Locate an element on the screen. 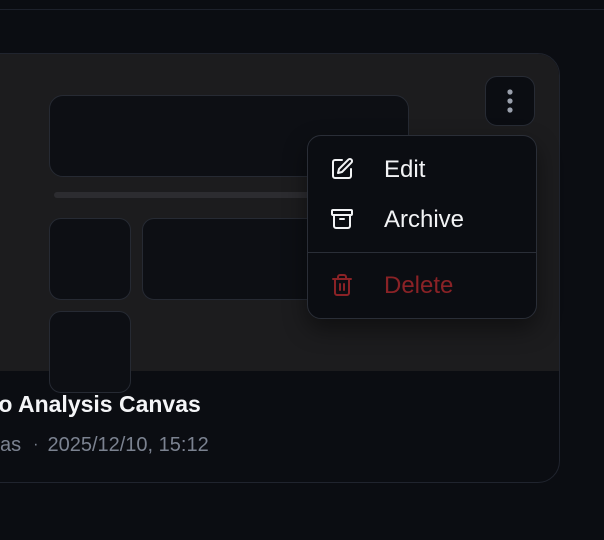 This screenshot has width=604, height=540. more-vertical-icon is located at coordinates (510, 101).